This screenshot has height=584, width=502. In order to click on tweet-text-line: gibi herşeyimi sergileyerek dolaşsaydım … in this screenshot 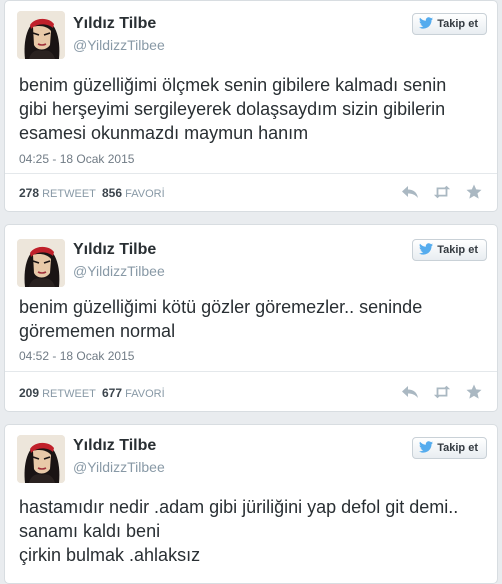, I will do `click(232, 109)`.